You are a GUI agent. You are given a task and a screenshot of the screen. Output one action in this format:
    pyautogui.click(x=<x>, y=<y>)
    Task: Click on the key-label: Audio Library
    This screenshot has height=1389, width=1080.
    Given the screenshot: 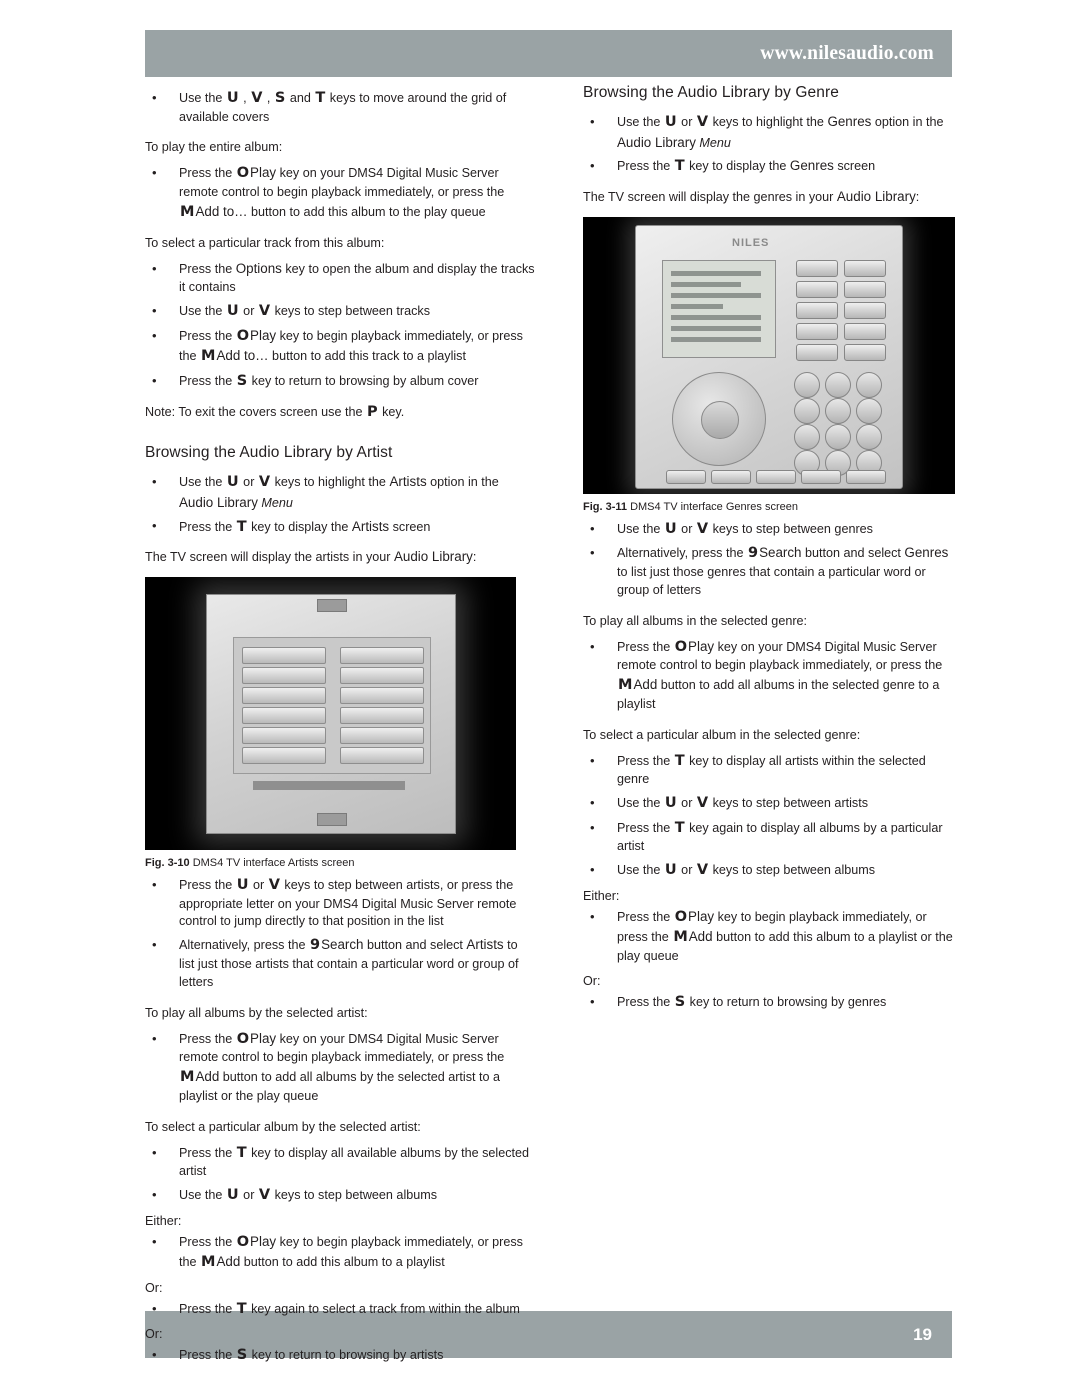 What is the action you would take?
    pyautogui.click(x=433, y=557)
    